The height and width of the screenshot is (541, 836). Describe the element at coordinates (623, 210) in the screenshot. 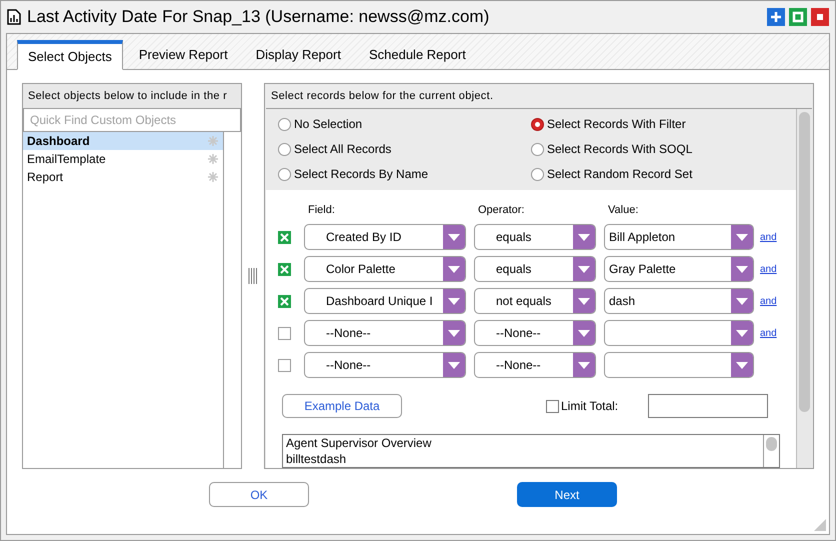

I see `column-header: Value:` at that location.